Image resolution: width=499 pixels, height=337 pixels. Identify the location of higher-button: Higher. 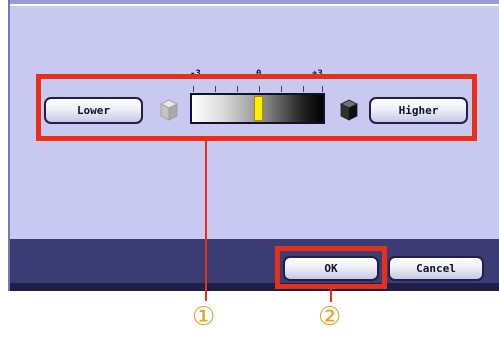
(418, 110).